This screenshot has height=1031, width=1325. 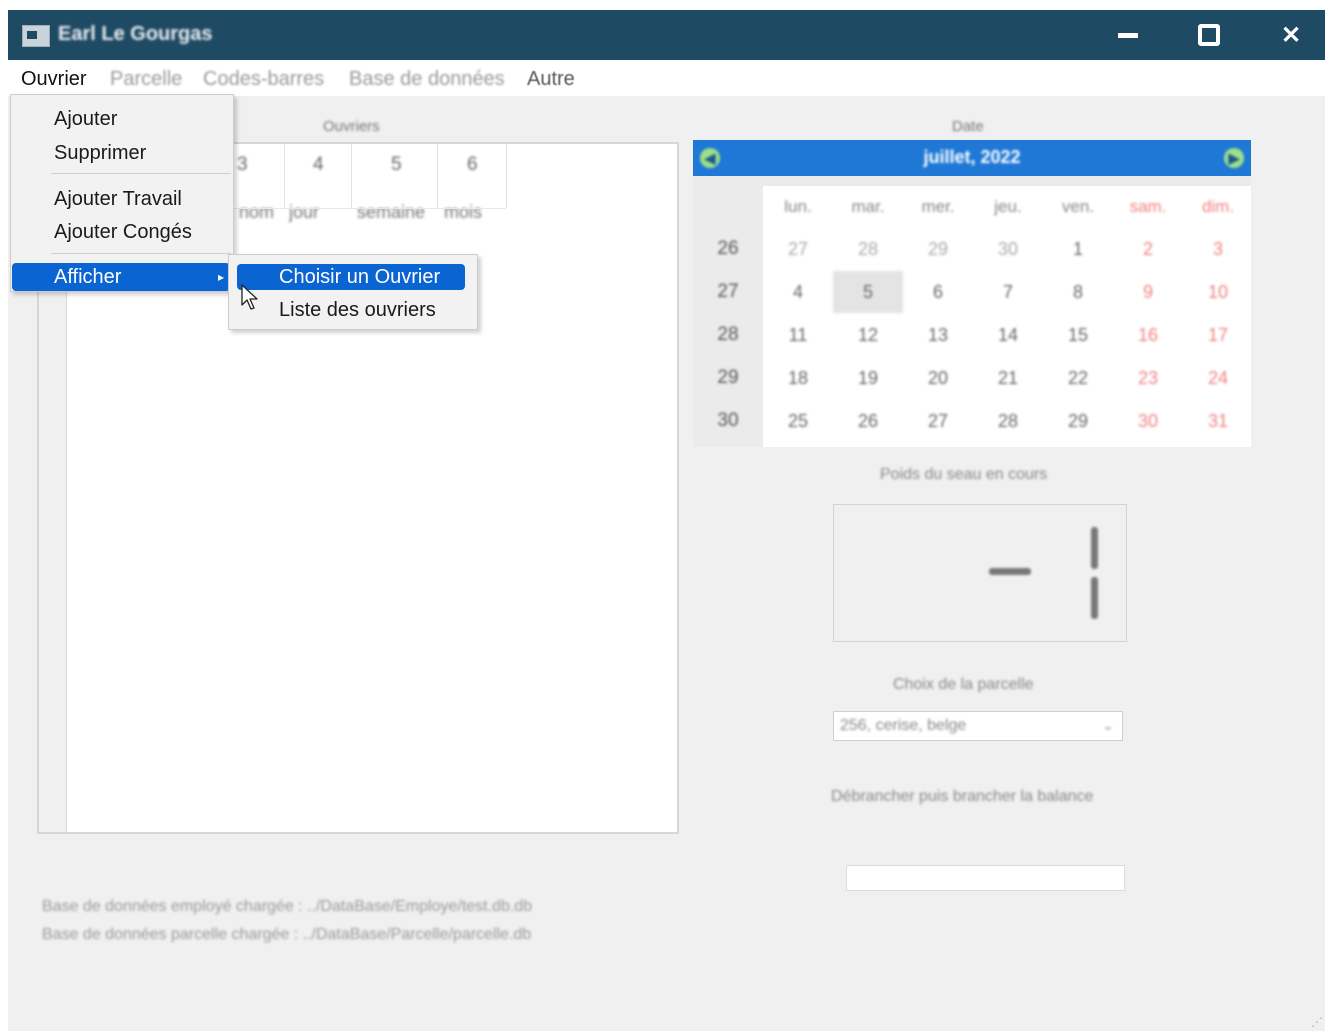 I want to click on column-header-mois: mois, so click(x=463, y=212).